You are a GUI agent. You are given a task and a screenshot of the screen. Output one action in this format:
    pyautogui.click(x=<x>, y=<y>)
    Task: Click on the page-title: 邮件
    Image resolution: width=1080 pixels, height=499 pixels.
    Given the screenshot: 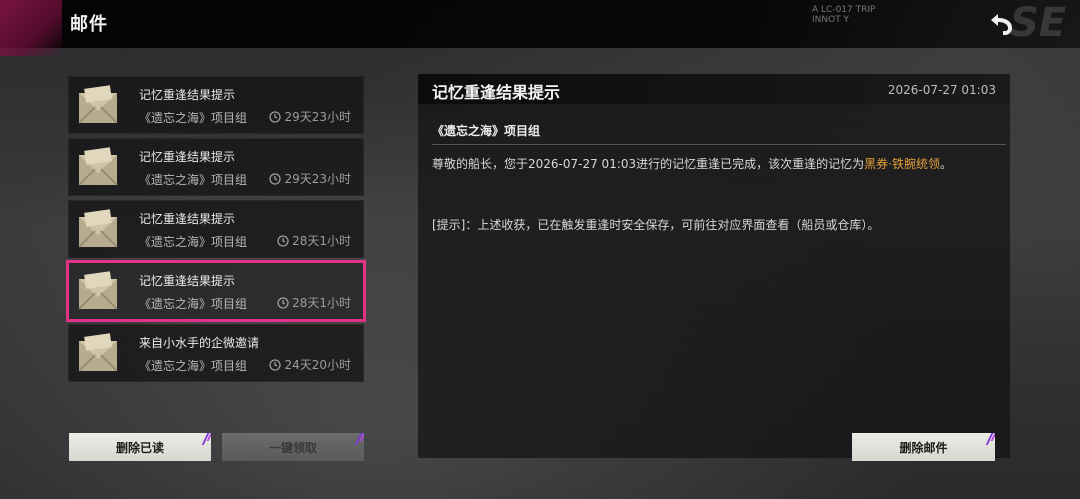 What is the action you would take?
    pyautogui.click(x=89, y=24)
    